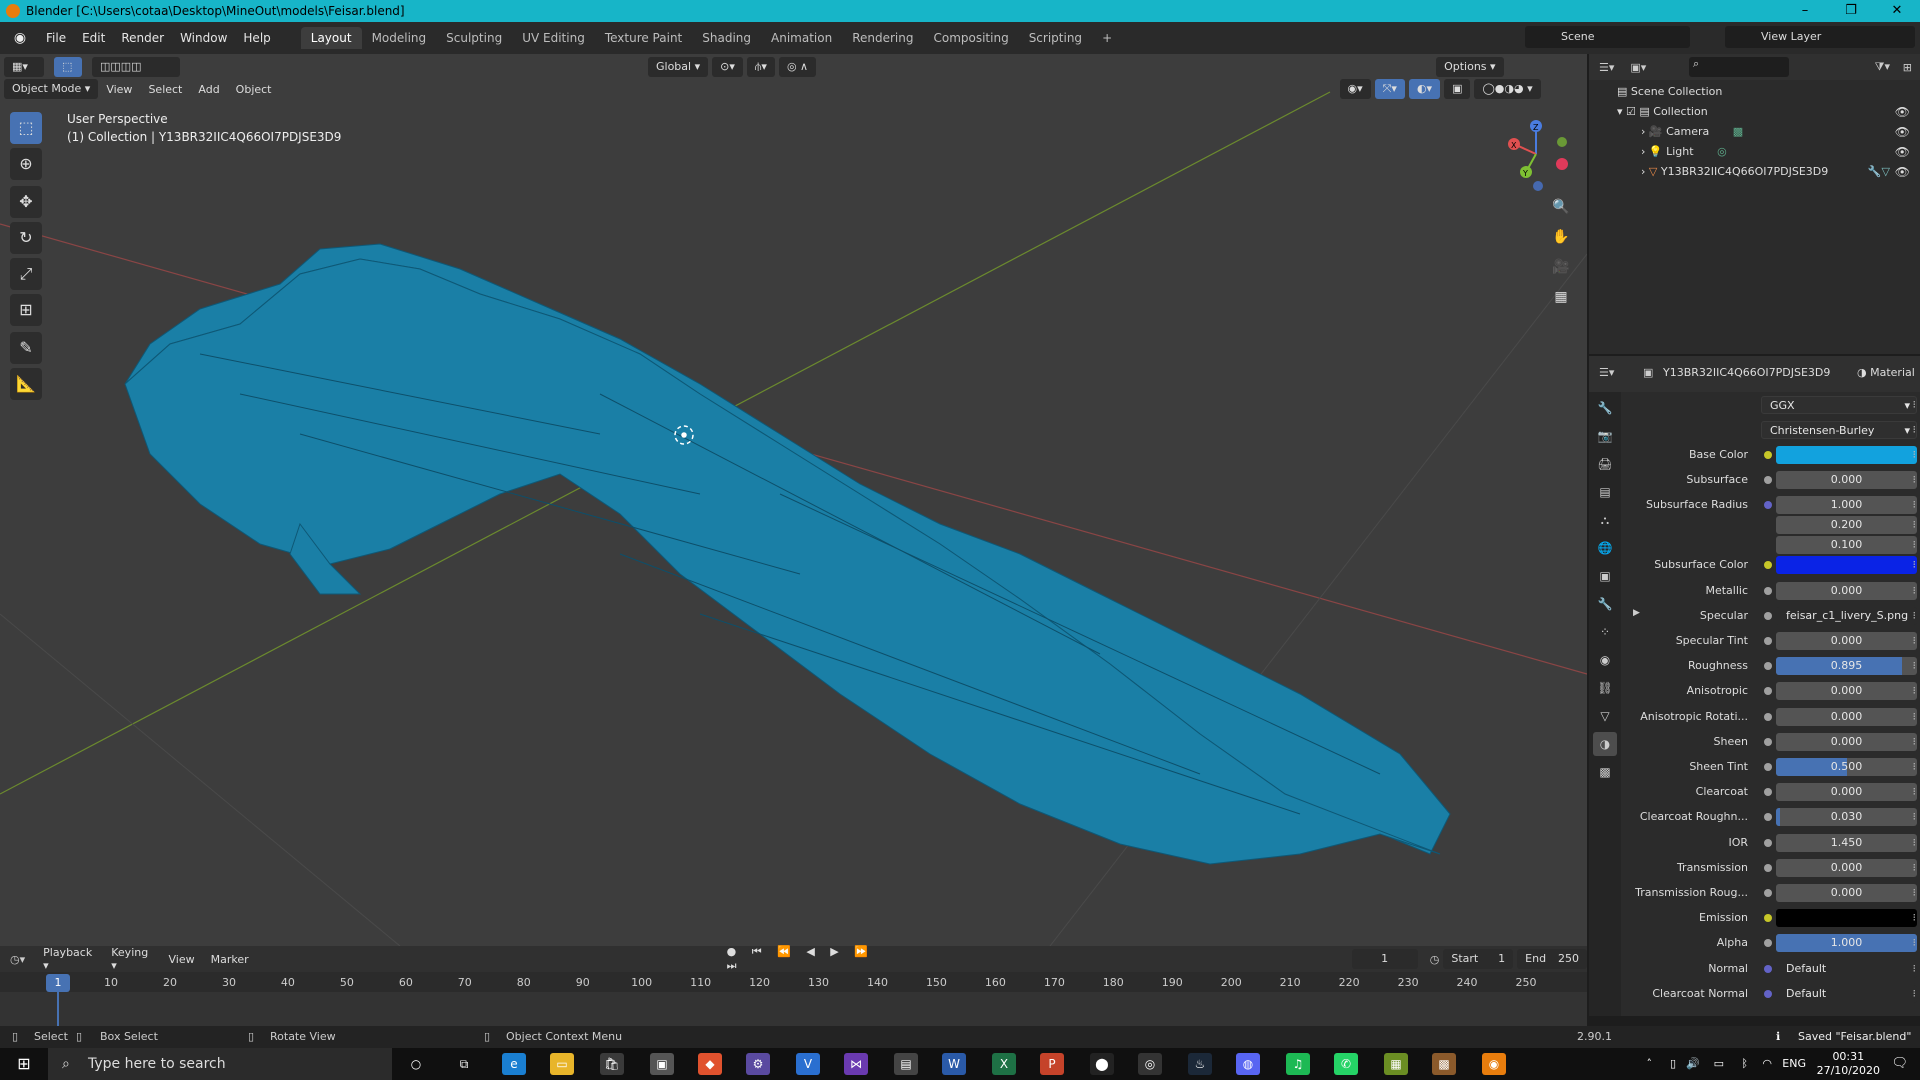 This screenshot has width=1920, height=1080. What do you see at coordinates (970, 38) in the screenshot?
I see `tab-compositing: Compositing` at bounding box center [970, 38].